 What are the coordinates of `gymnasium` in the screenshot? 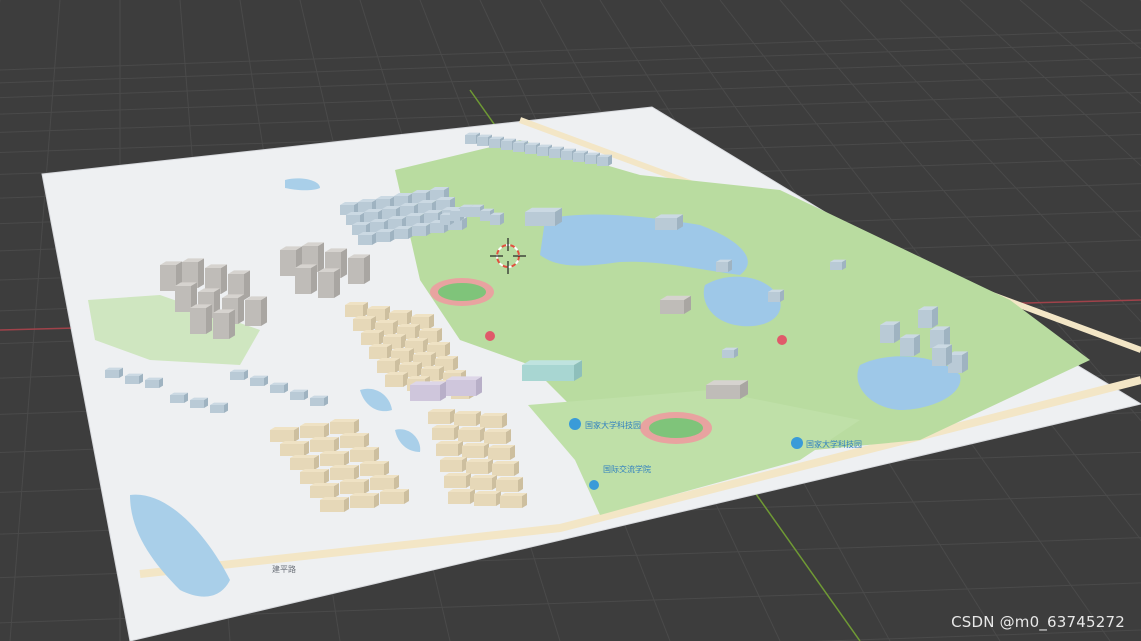 It's located at (727, 389).